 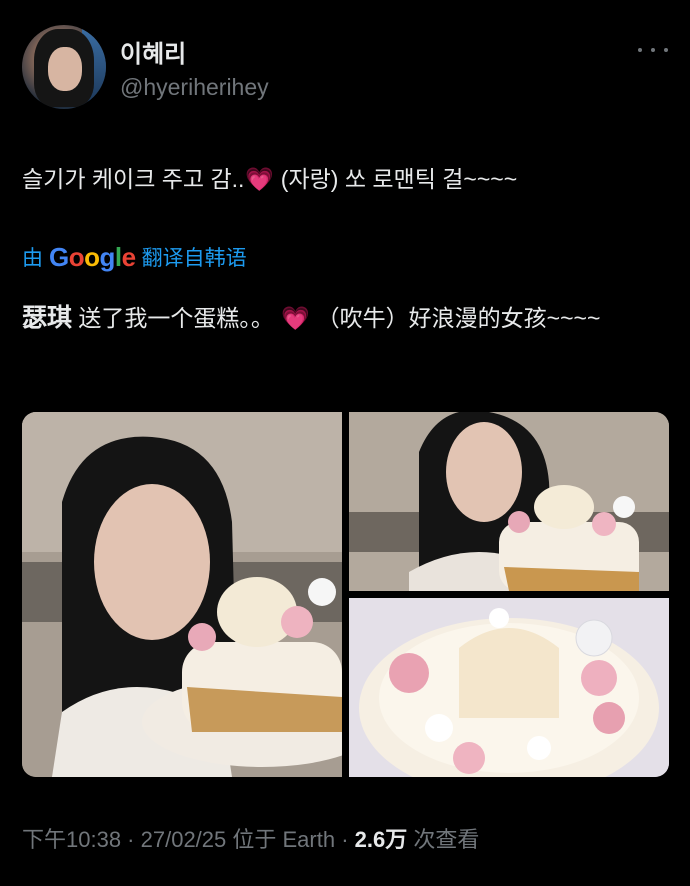 What do you see at coordinates (443, 839) in the screenshot?
I see `views-label: 次查看` at bounding box center [443, 839].